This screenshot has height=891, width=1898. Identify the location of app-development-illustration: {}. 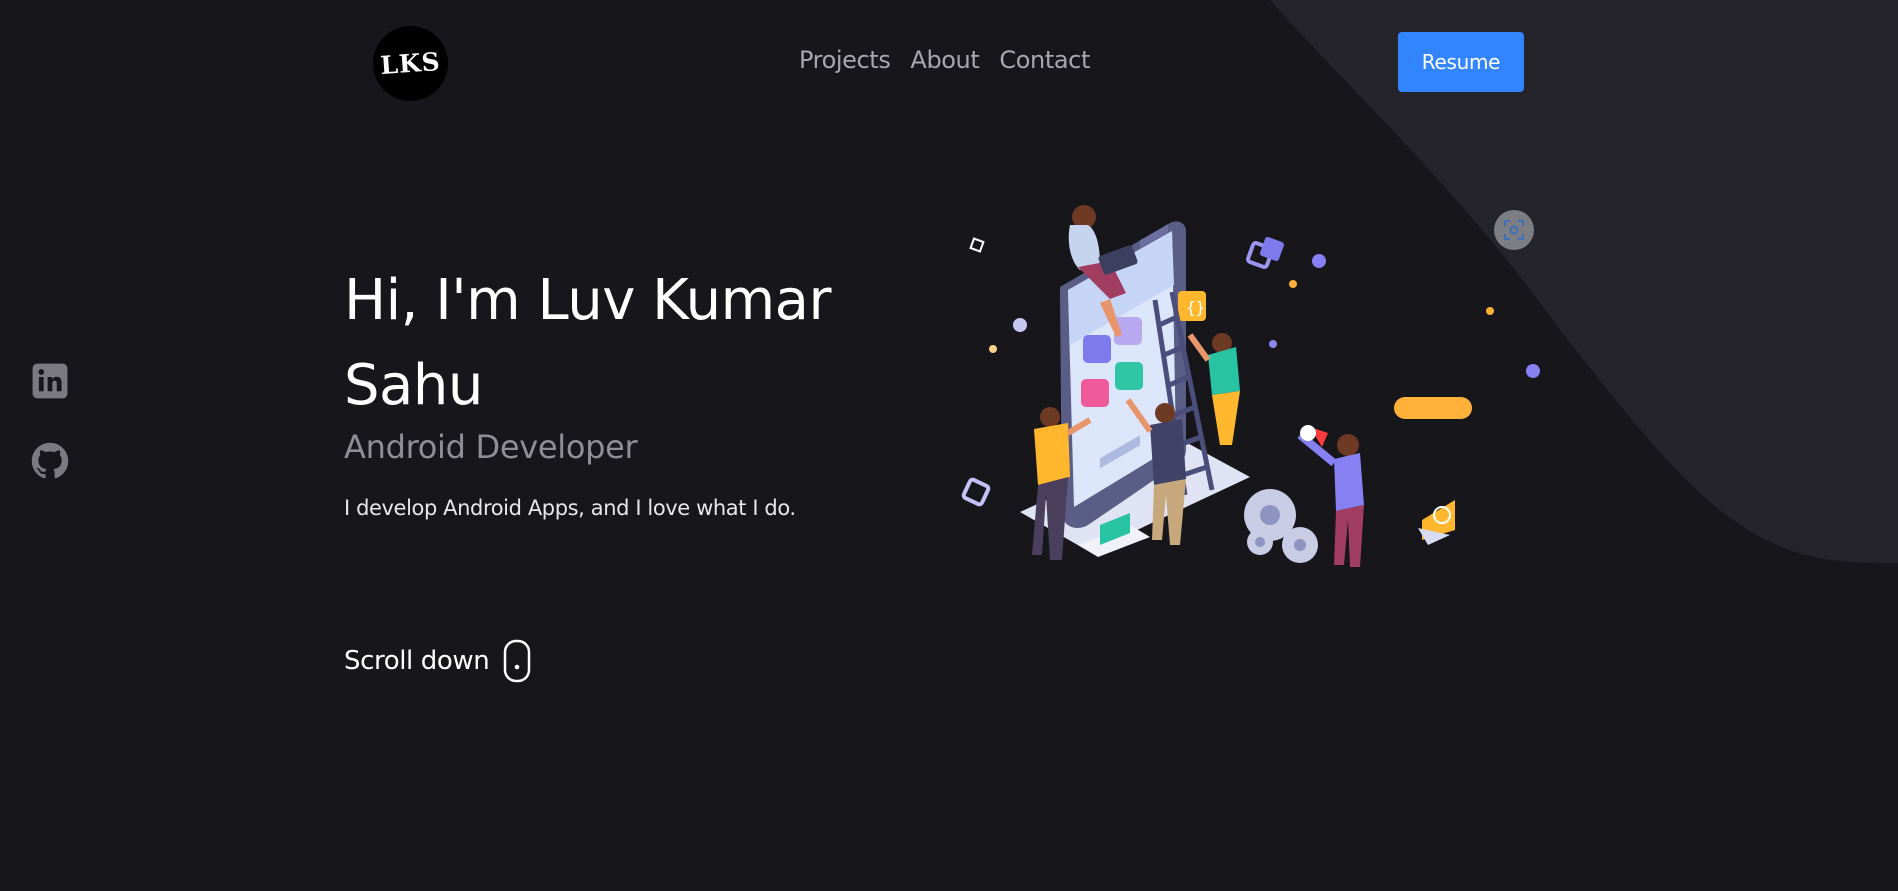
(1250, 386).